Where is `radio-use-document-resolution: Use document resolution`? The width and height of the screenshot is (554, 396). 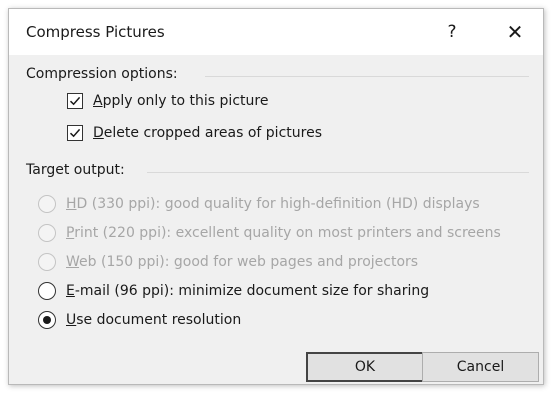
radio-use-document-resolution: Use document resolution is located at coordinates (139, 320).